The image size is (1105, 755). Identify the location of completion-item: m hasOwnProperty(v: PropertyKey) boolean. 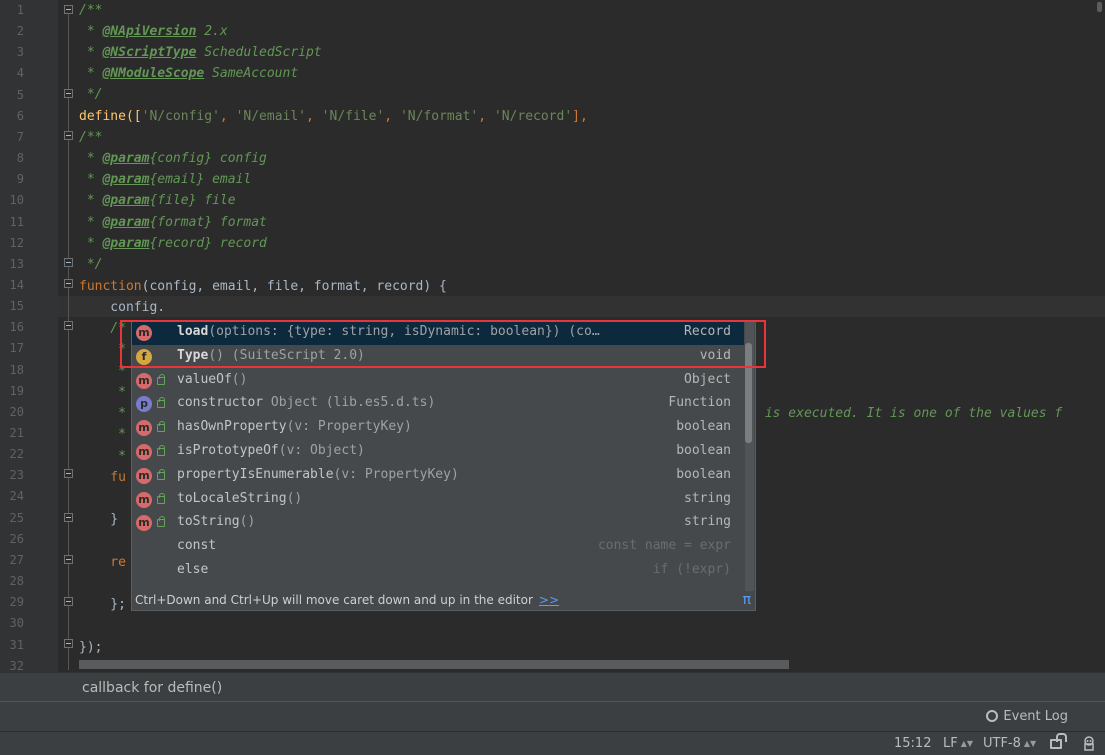
(438, 428).